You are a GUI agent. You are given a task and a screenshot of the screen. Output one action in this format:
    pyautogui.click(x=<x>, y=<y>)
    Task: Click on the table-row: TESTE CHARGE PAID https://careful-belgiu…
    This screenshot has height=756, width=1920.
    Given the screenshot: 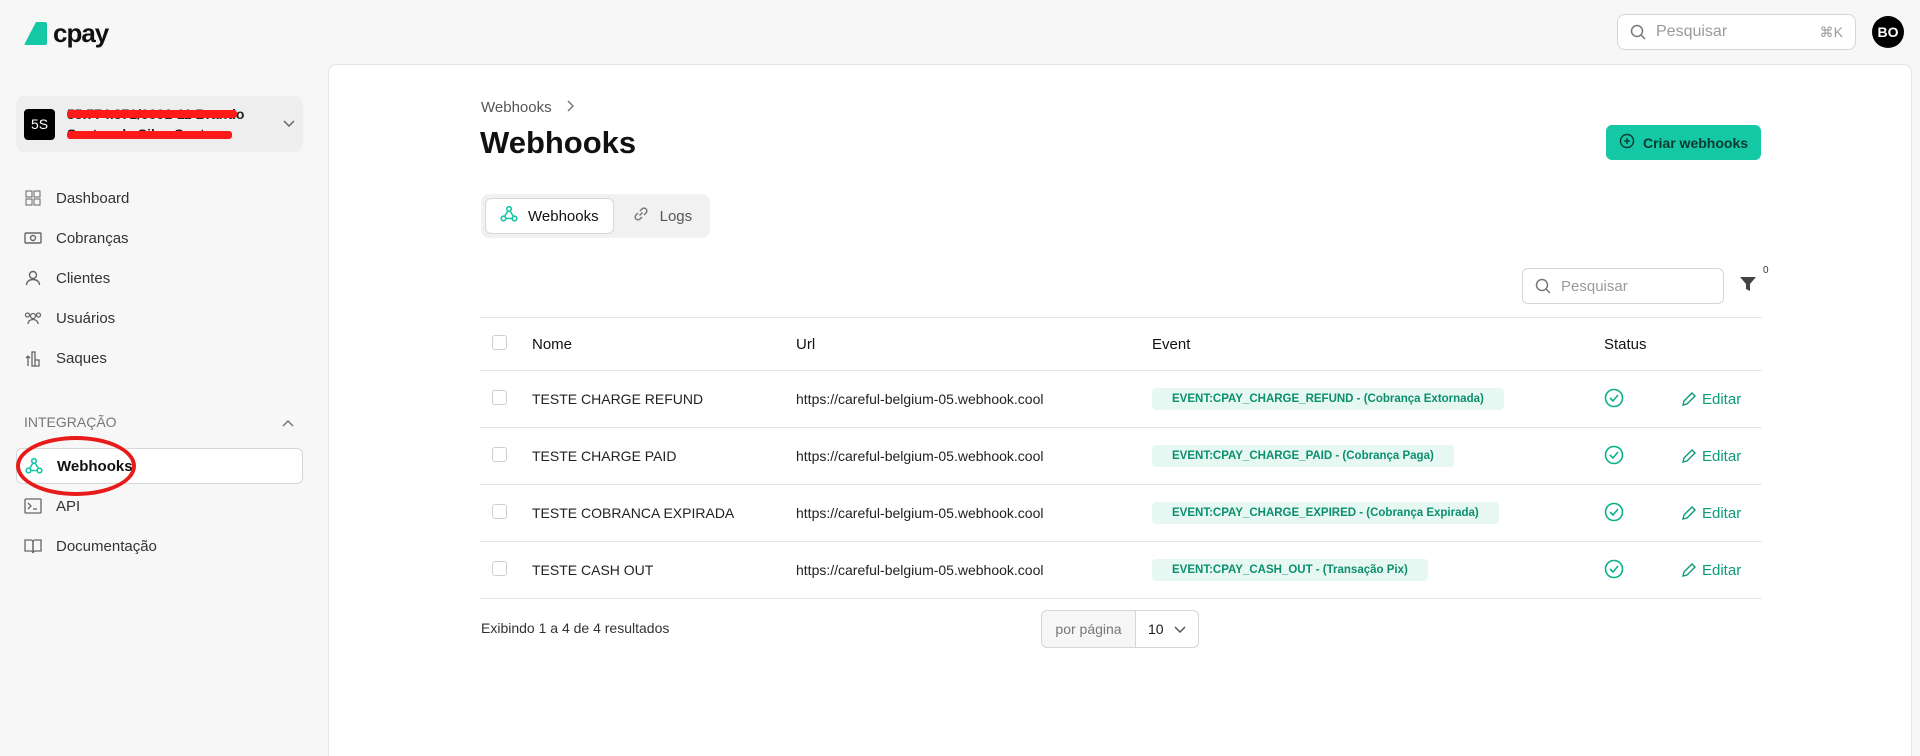 What is the action you would take?
    pyautogui.click(x=1121, y=456)
    